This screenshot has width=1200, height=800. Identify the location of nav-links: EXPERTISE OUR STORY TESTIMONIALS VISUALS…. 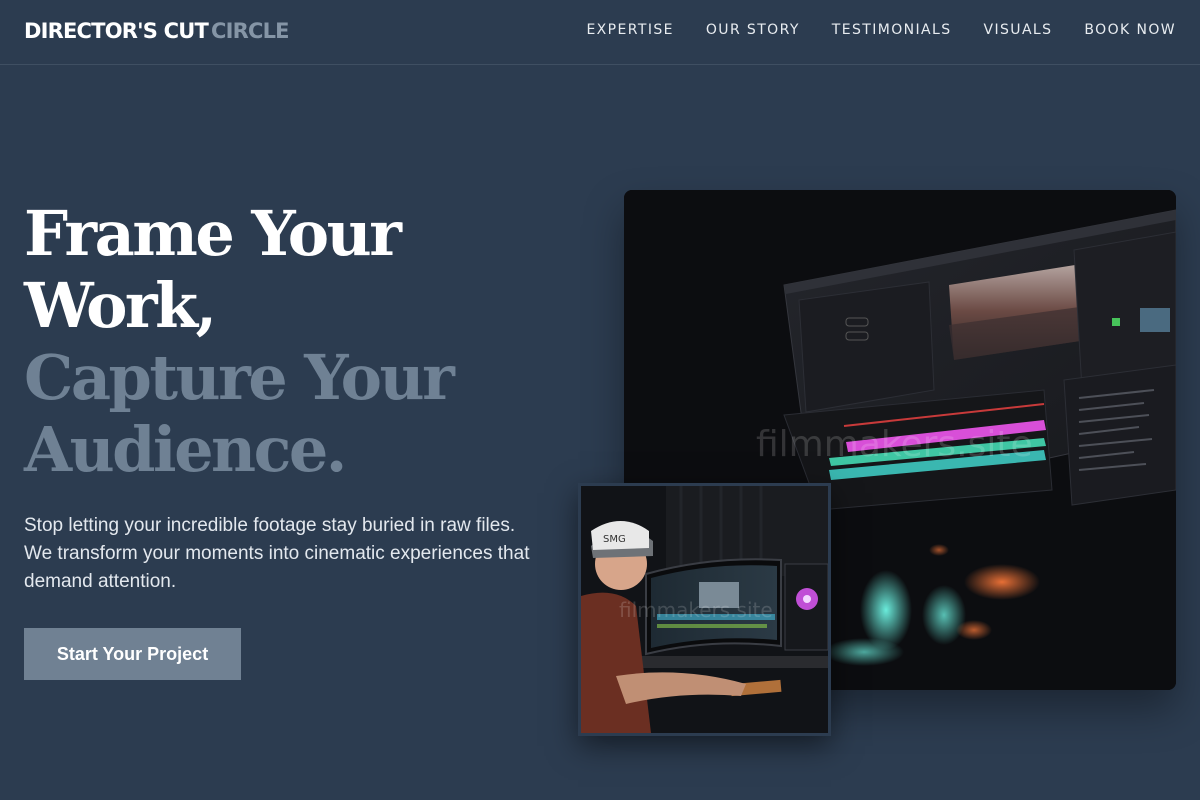
(881, 30).